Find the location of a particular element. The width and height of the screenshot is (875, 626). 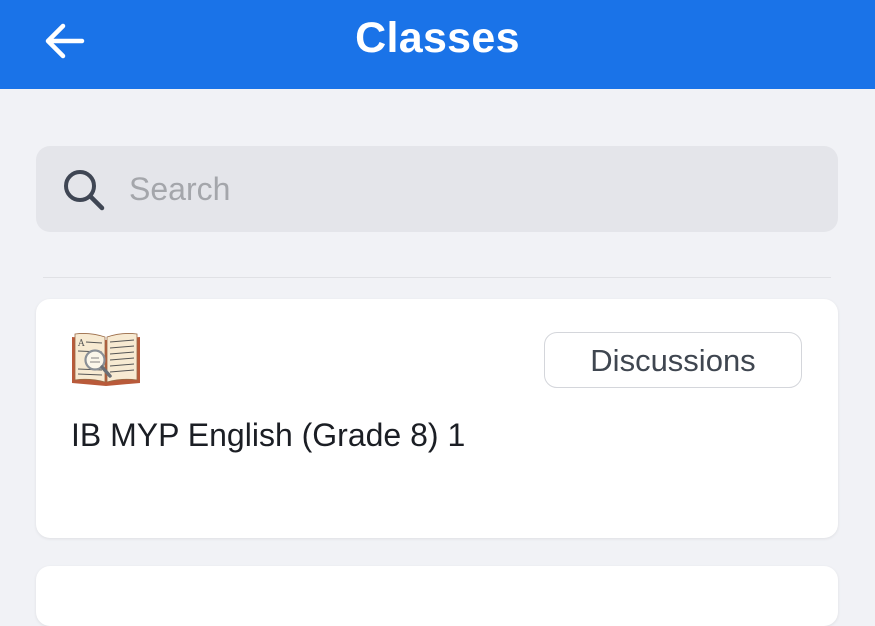

discussions-button: Discussions is located at coordinates (673, 360).